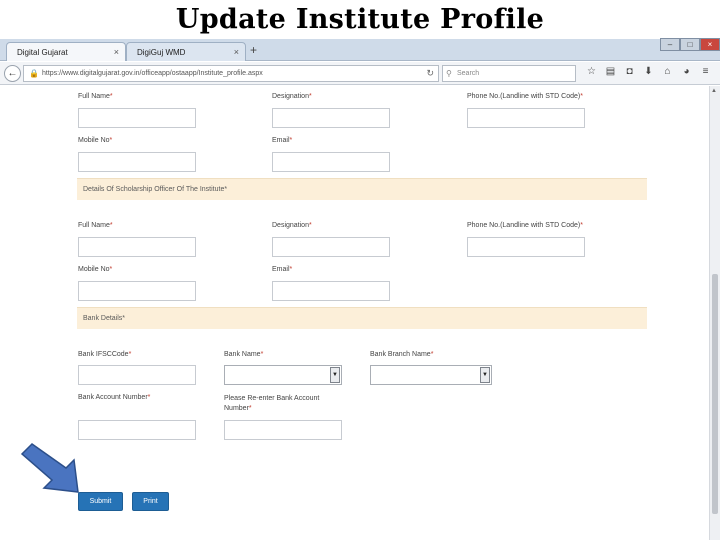 Image resolution: width=720 pixels, height=540 pixels. What do you see at coordinates (292, 225) in the screenshot?
I see `officer-designation-label: Designation*` at bounding box center [292, 225].